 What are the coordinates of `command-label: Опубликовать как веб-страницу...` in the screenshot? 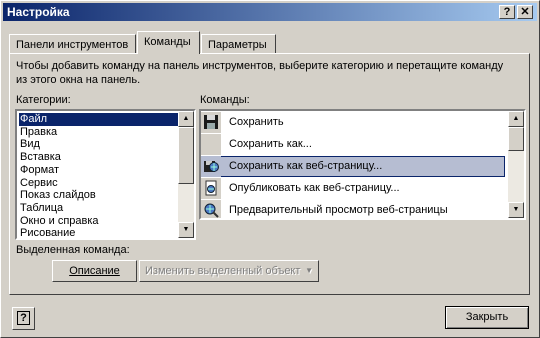 It's located at (314, 188).